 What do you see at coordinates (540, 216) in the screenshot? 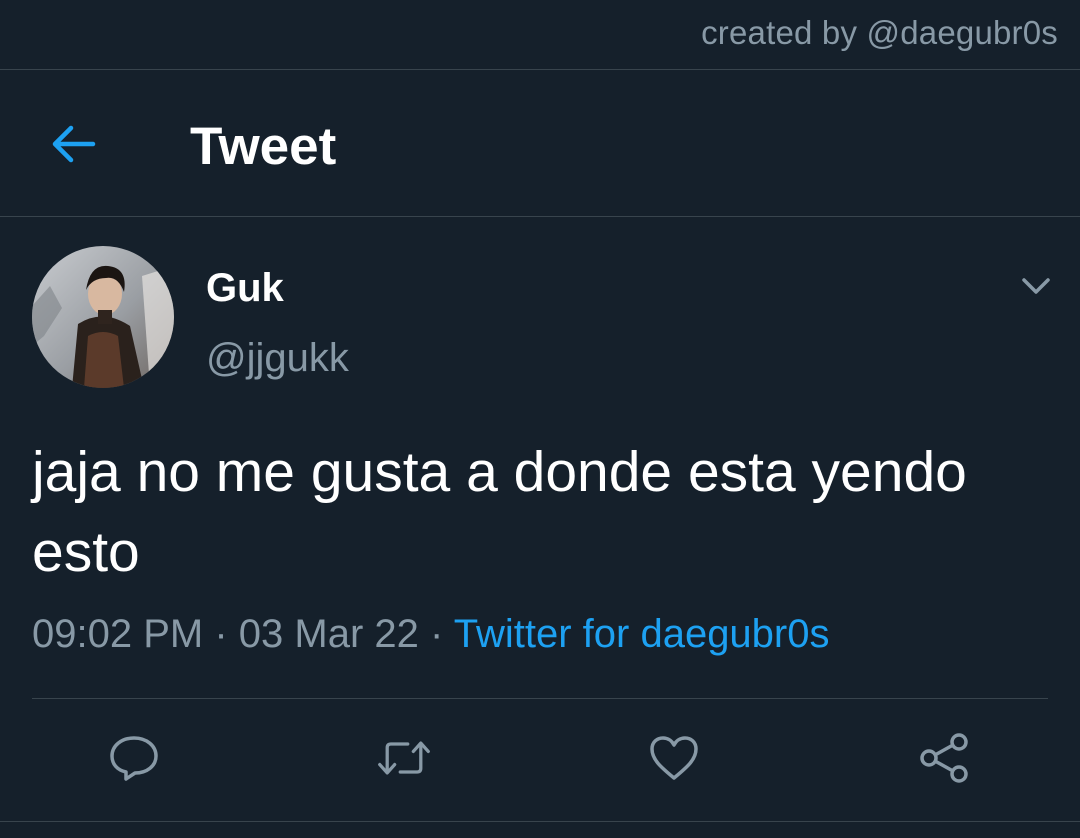
I see `divider-header` at bounding box center [540, 216].